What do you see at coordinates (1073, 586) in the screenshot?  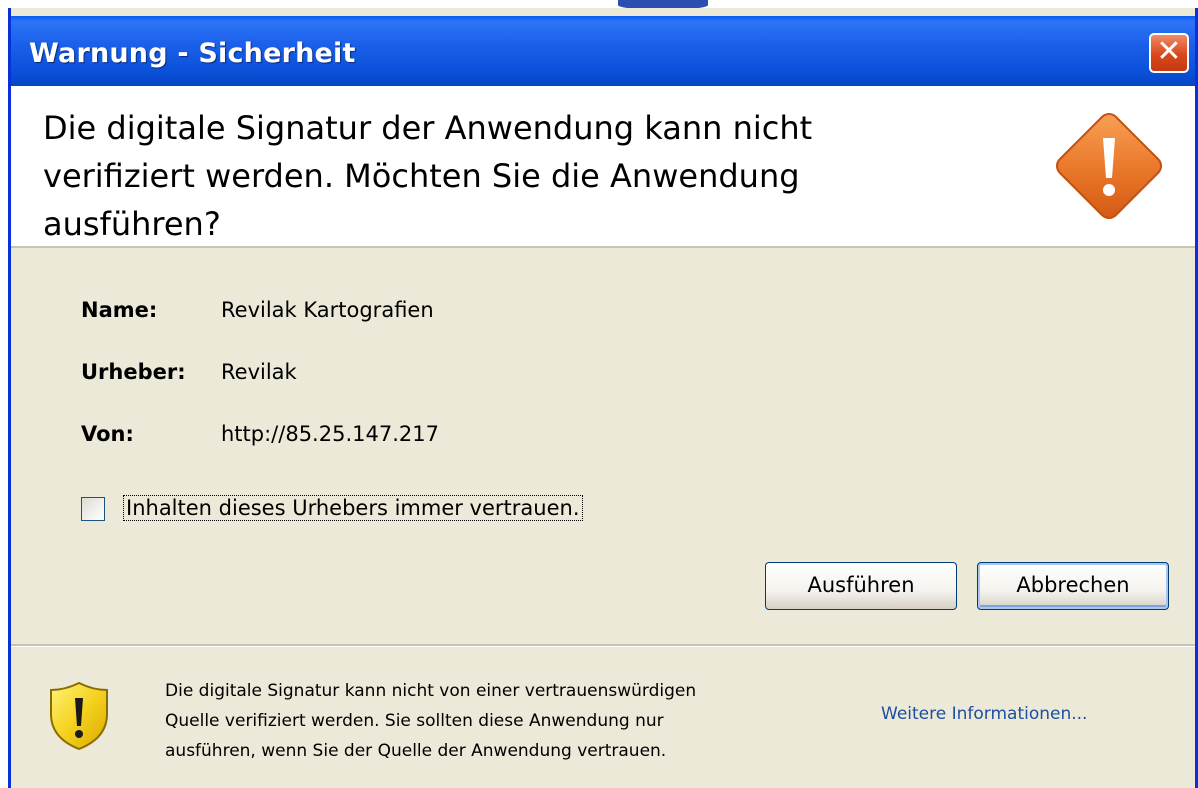 I see `cancel-button: Abbrechen` at bounding box center [1073, 586].